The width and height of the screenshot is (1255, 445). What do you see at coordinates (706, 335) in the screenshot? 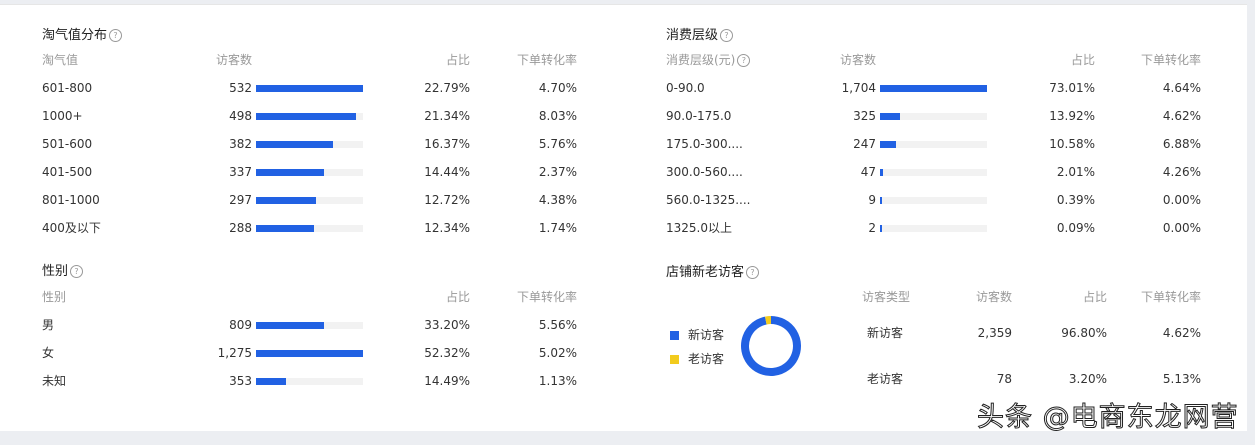
I see `legend-label: 新访客` at bounding box center [706, 335].